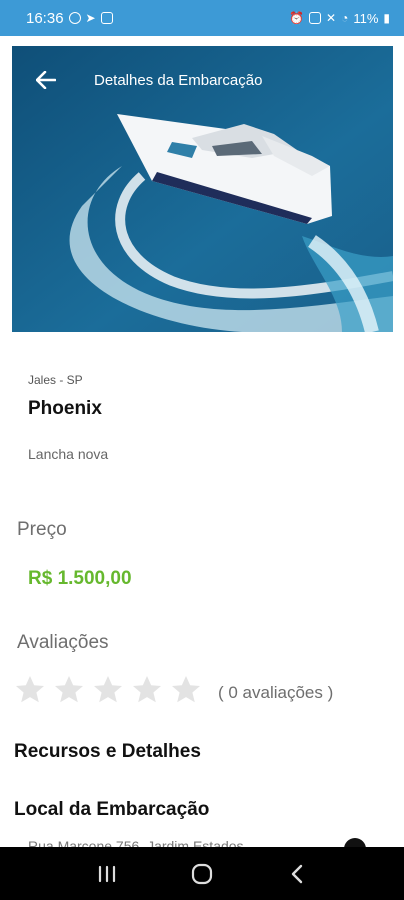  What do you see at coordinates (106, 18) in the screenshot?
I see `app-notification-icon` at bounding box center [106, 18].